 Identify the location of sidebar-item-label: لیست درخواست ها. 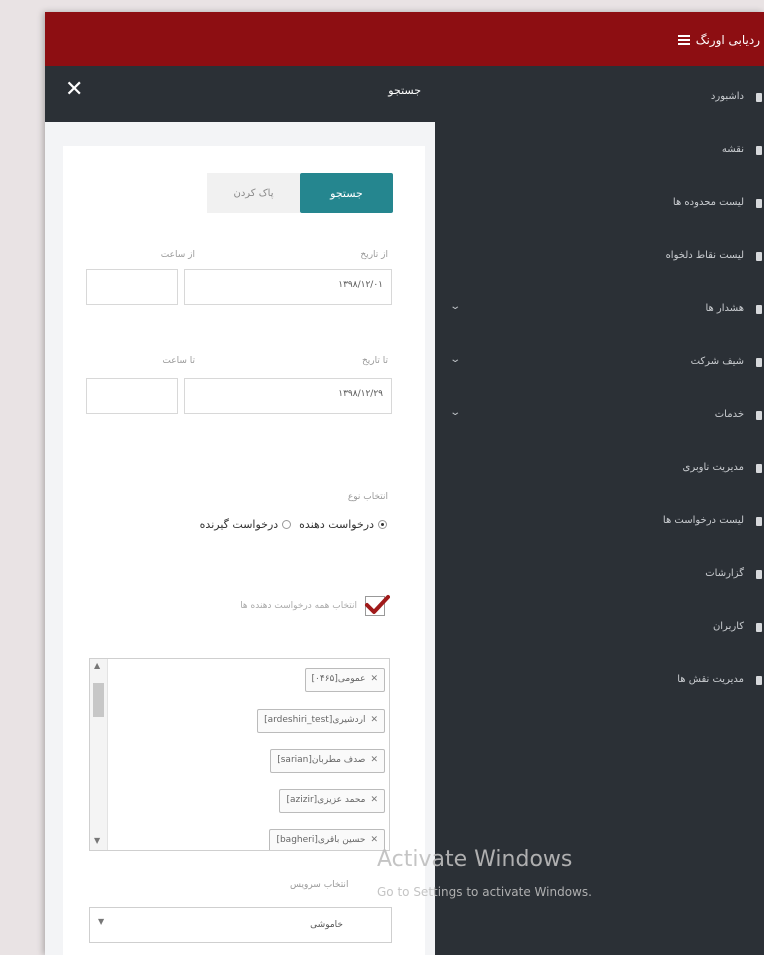
(703, 520).